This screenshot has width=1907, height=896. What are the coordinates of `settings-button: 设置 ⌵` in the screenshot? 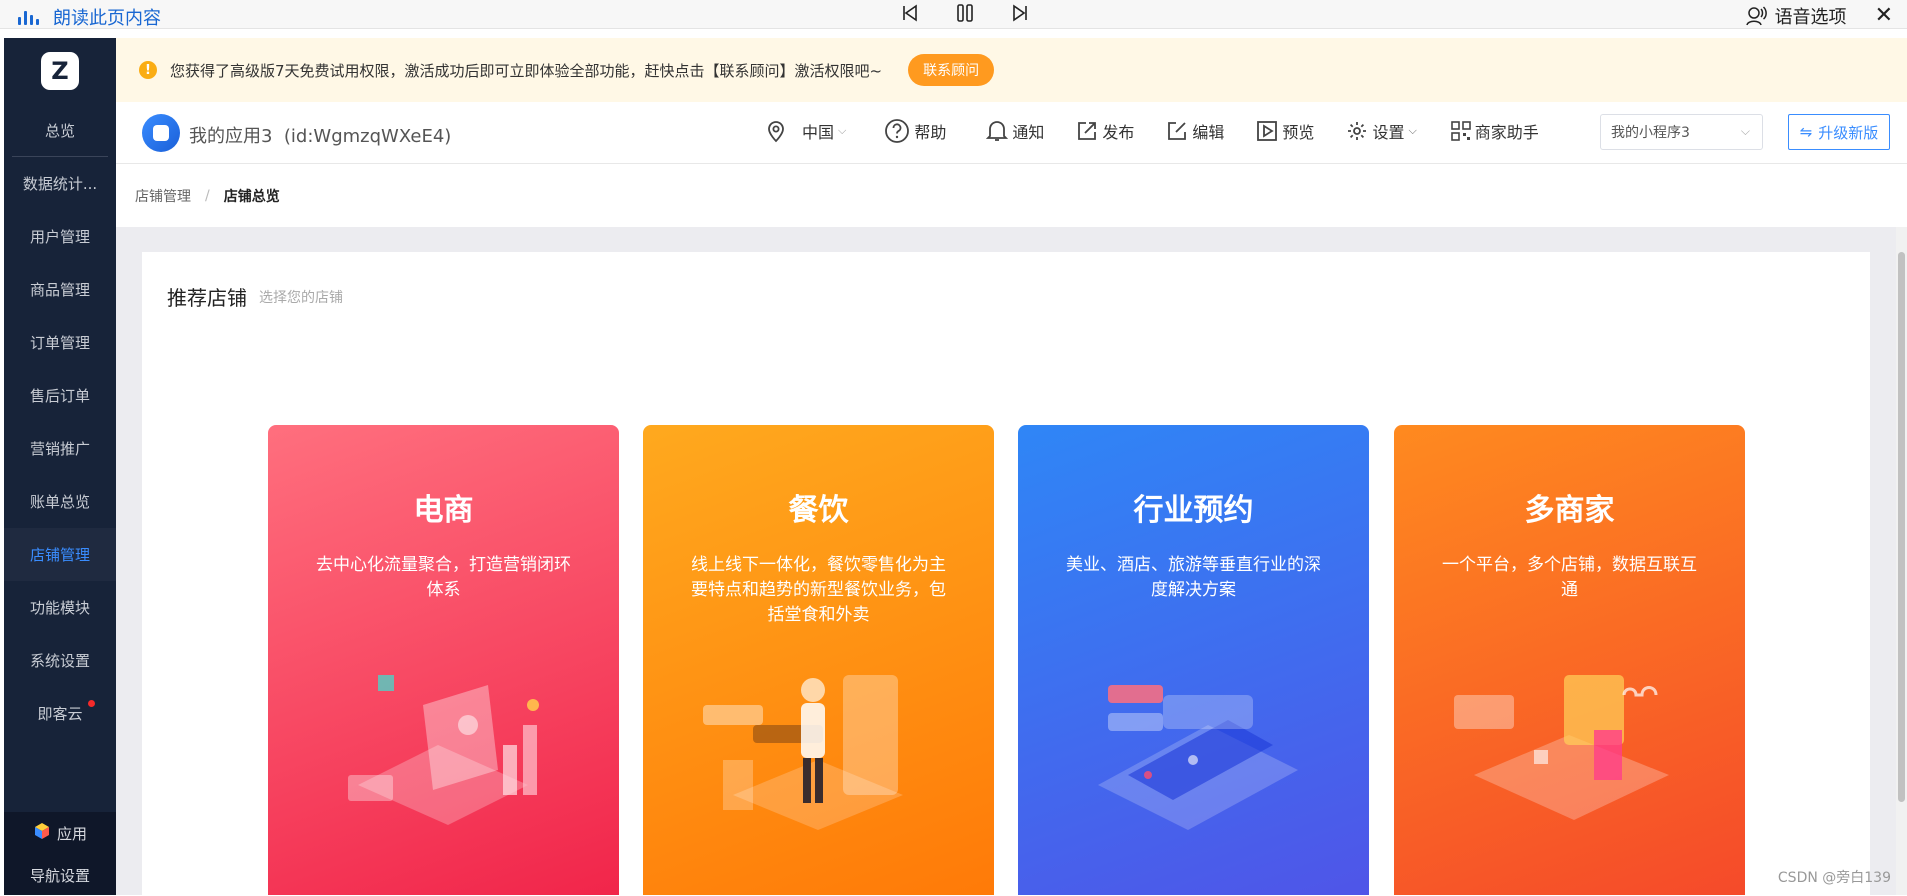 It's located at (1381, 131).